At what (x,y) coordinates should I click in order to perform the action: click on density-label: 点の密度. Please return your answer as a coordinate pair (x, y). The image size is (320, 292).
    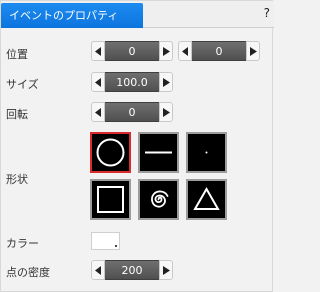
    Looking at the image, I should click on (28, 272).